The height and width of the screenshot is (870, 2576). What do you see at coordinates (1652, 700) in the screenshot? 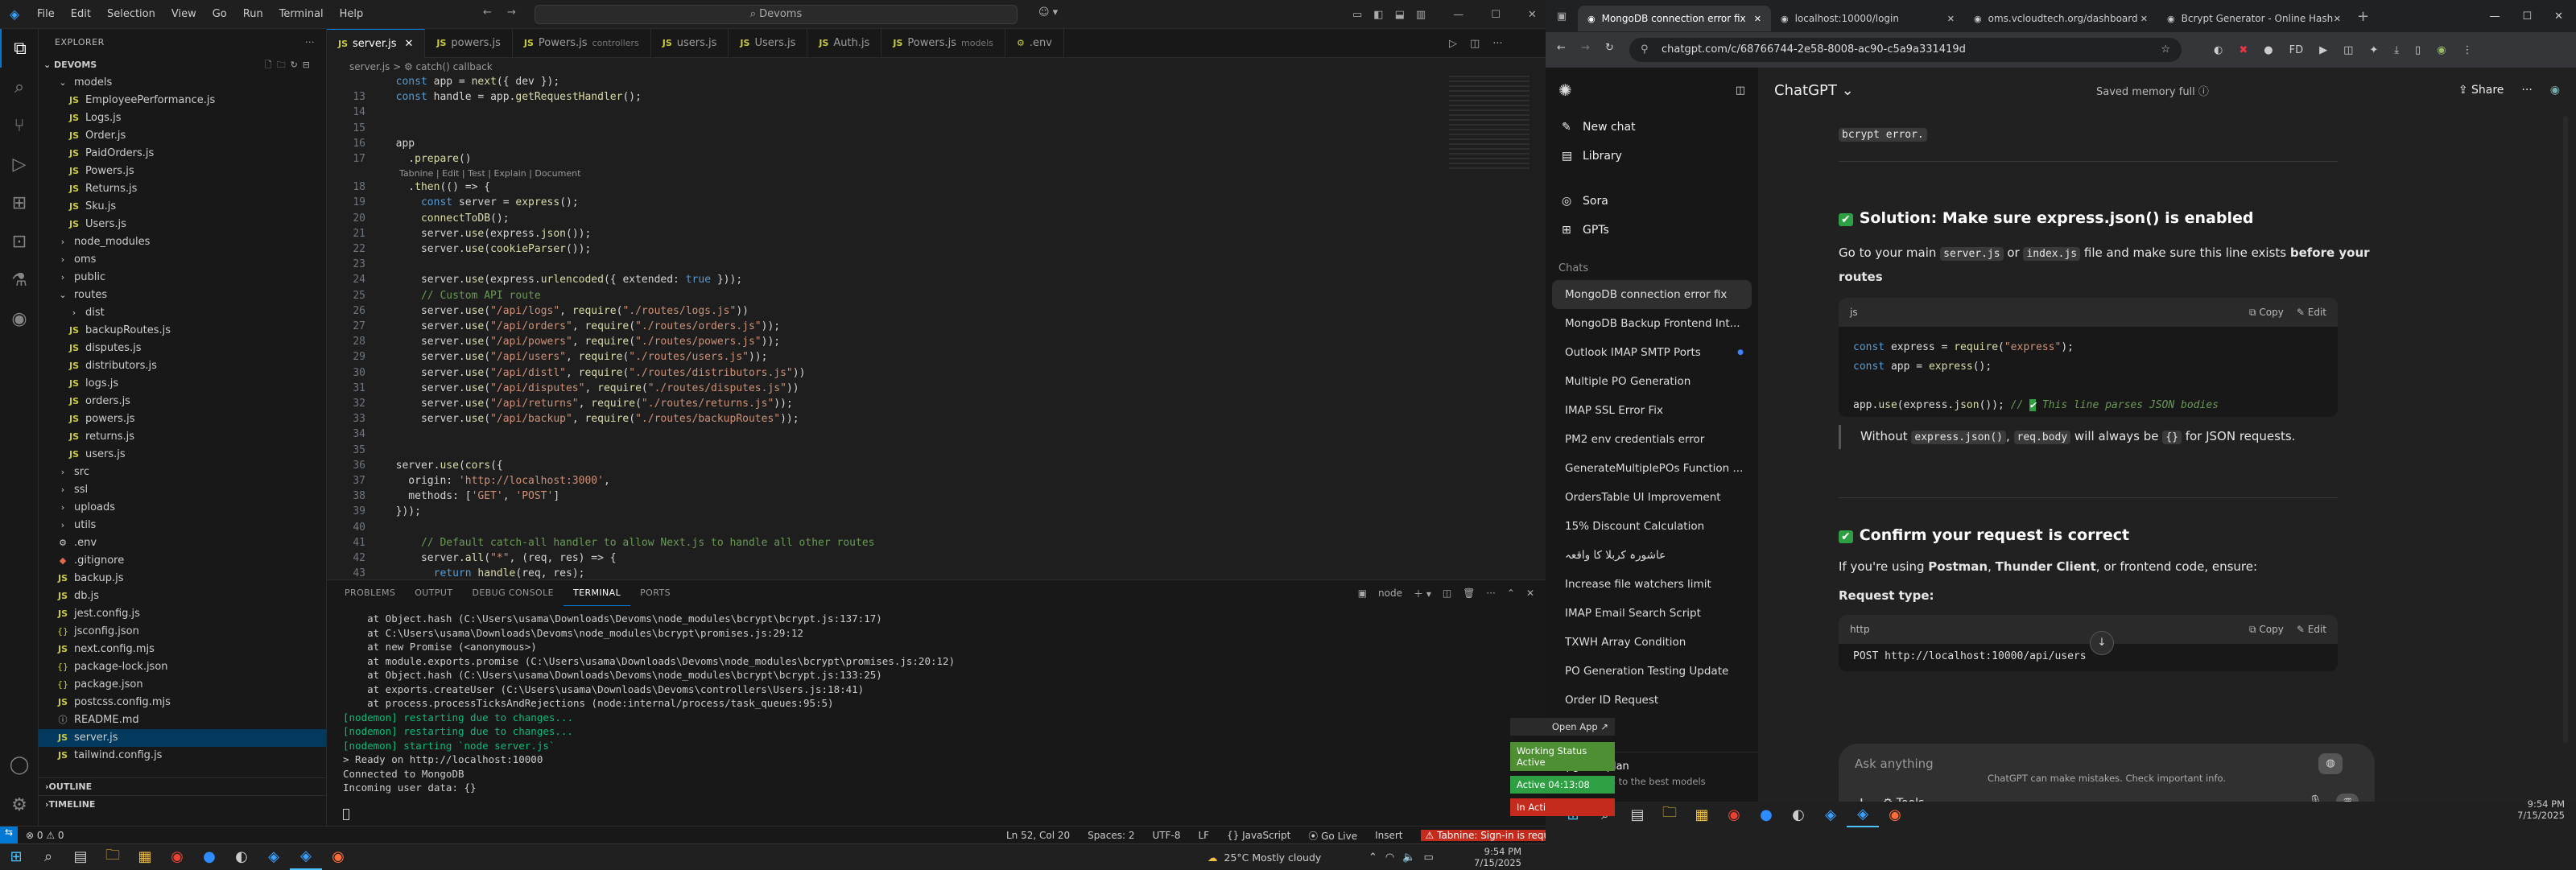
I see `chat-history-item: Order ID Request` at bounding box center [1652, 700].